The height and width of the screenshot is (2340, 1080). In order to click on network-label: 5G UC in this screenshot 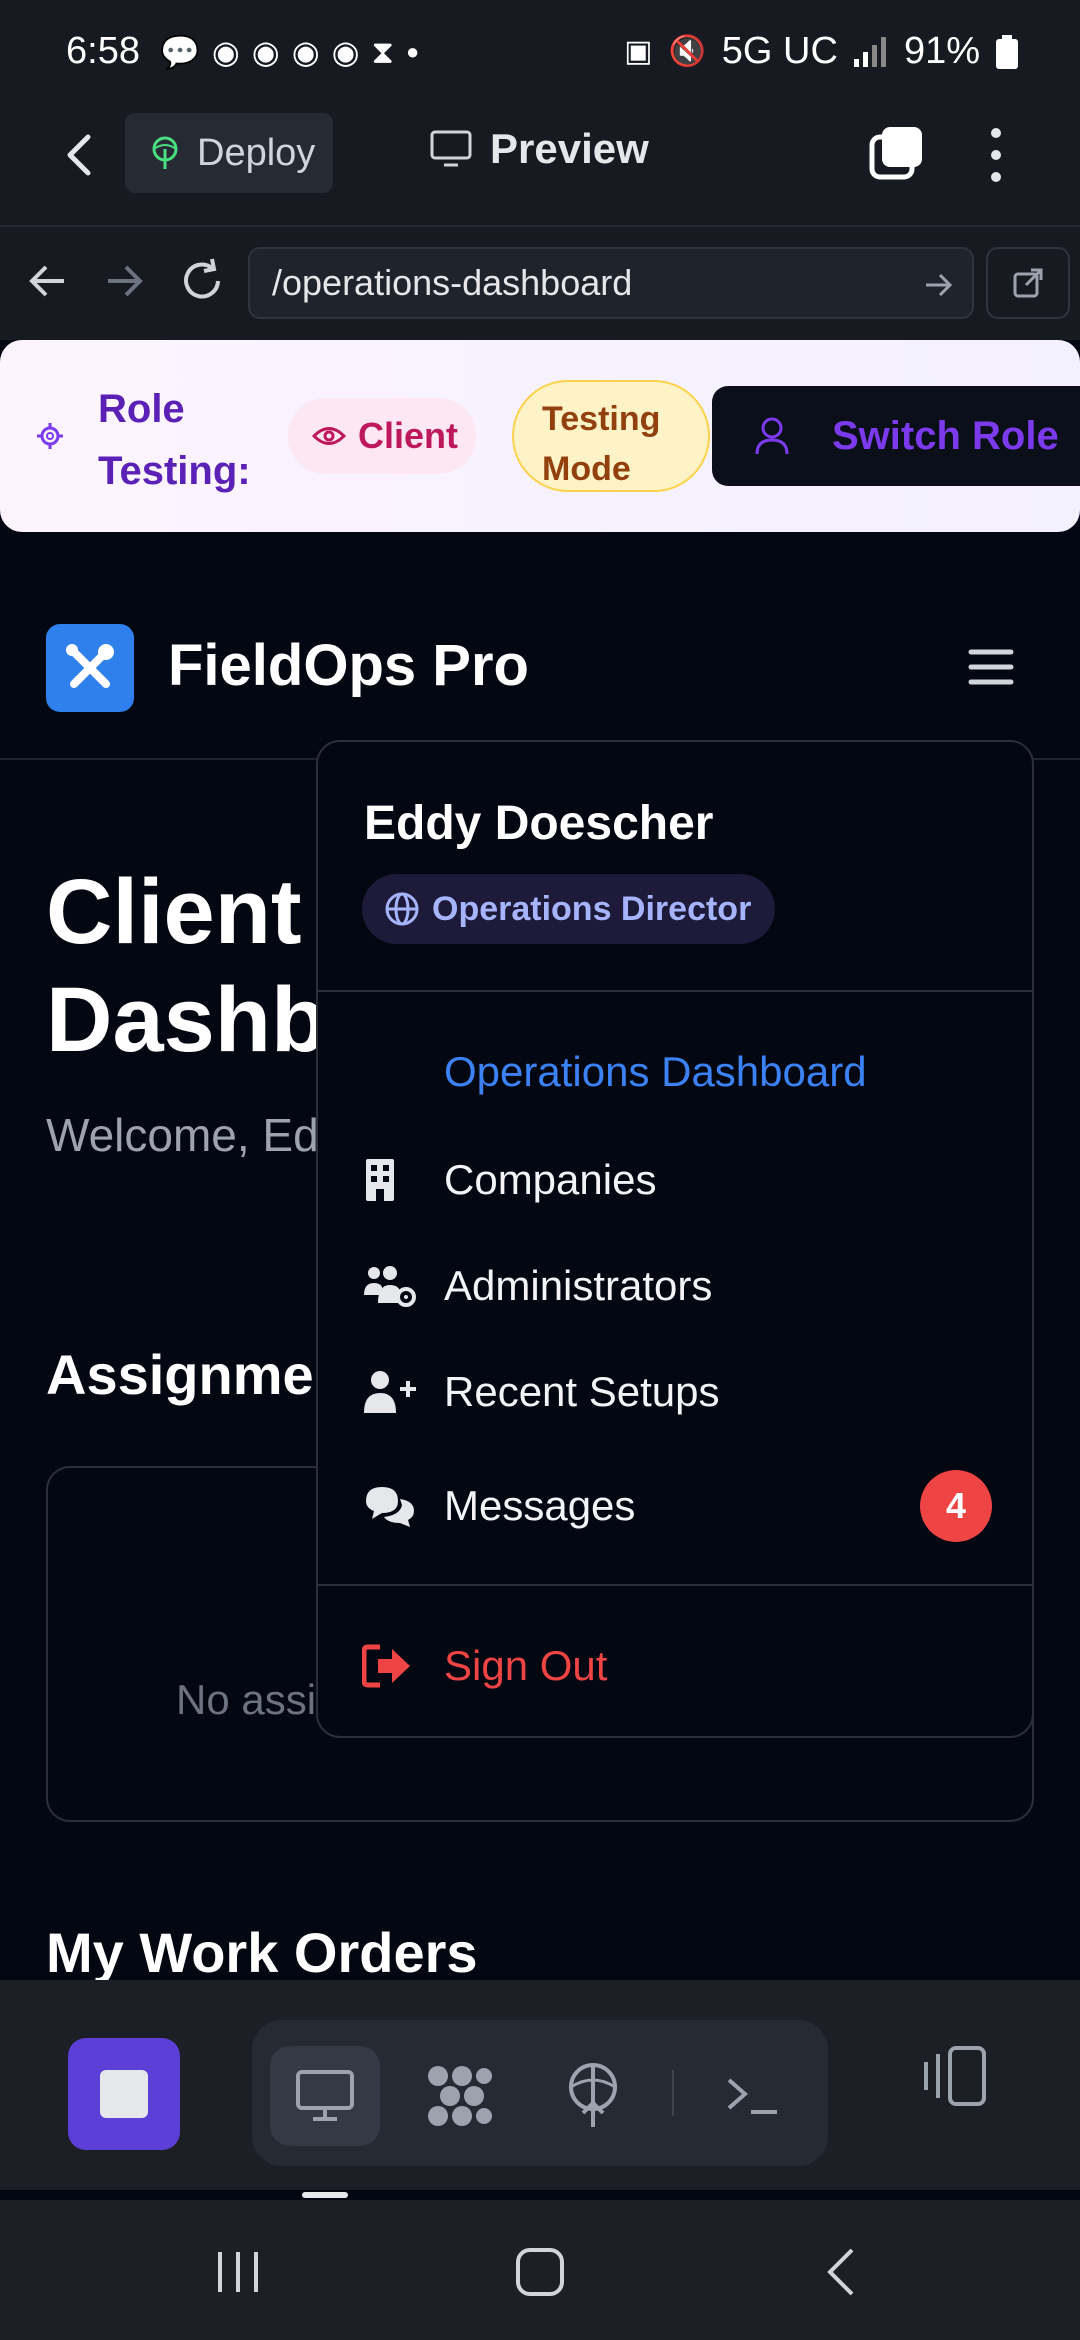, I will do `click(779, 51)`.